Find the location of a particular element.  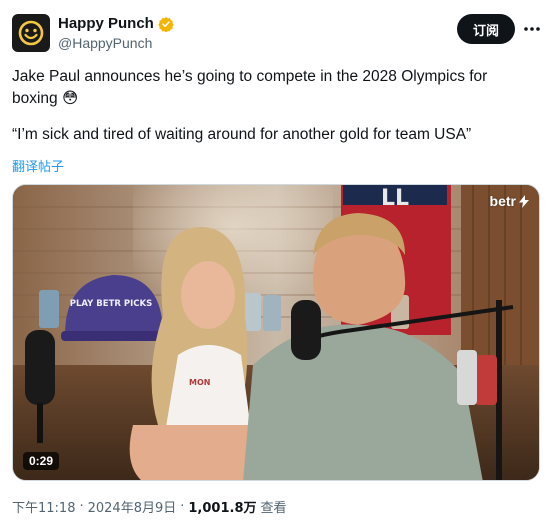

brand-watermark: betr is located at coordinates (509, 201).